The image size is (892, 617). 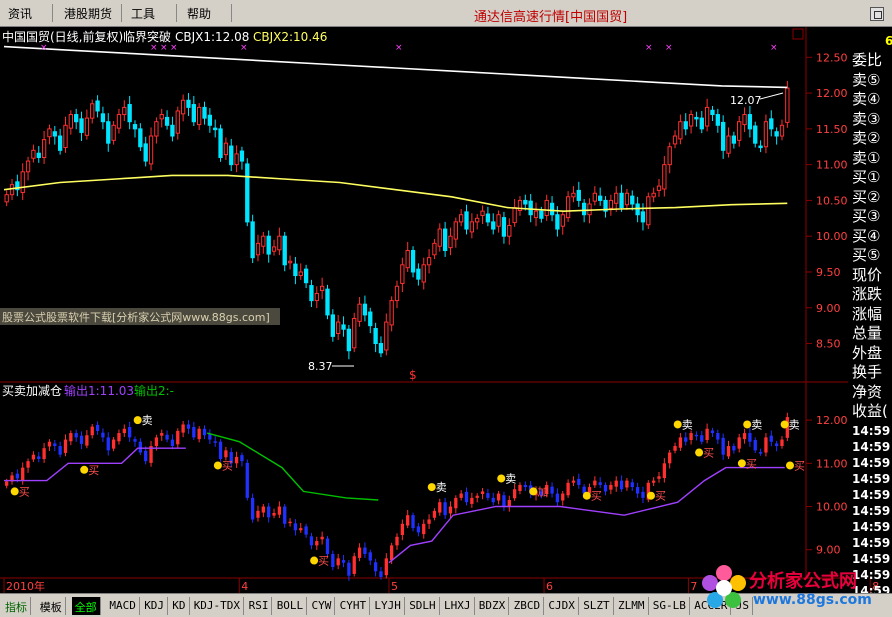 I want to click on corner-badge: 6, so click(x=888, y=41).